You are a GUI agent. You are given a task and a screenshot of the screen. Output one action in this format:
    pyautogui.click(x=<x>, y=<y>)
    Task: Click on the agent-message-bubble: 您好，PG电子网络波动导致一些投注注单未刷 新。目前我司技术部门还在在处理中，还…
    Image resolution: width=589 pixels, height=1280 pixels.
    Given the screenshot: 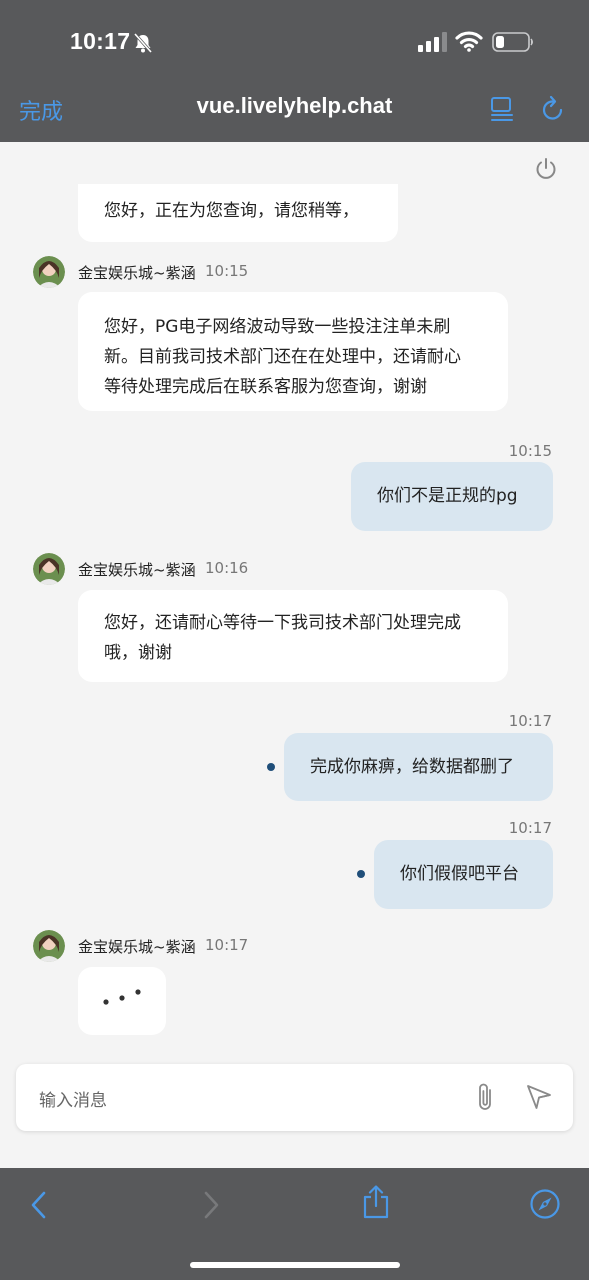 What is the action you would take?
    pyautogui.click(x=293, y=351)
    